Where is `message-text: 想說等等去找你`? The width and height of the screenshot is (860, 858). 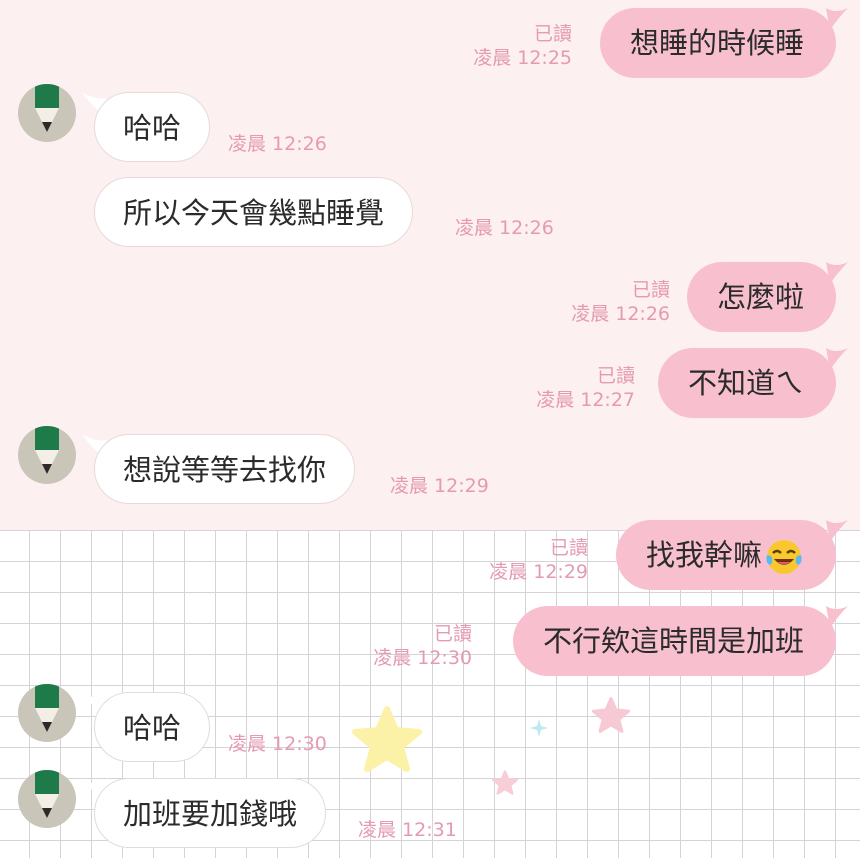 message-text: 想說等等去找你 is located at coordinates (225, 470).